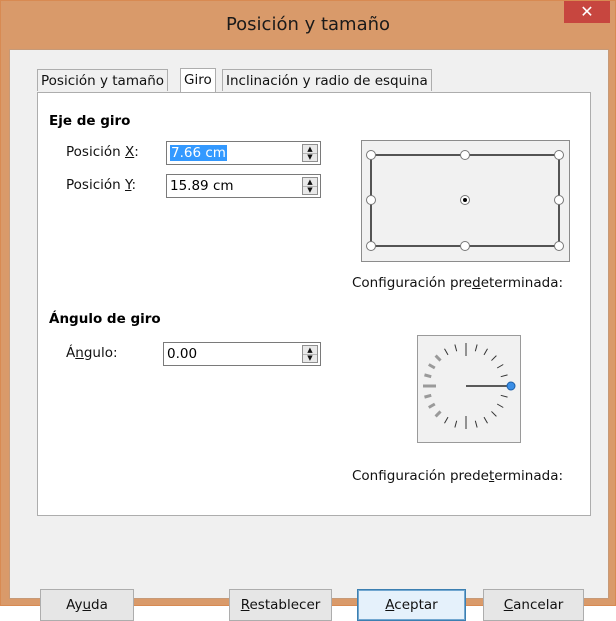 Image resolution: width=616 pixels, height=621 pixels. What do you see at coordinates (95, 152) in the screenshot?
I see `pos-x-label-text: Posición` at bounding box center [95, 152].